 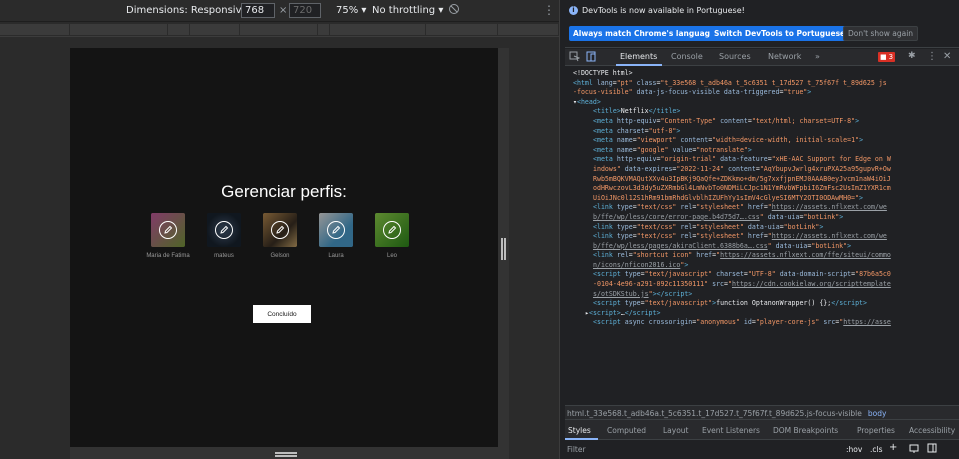 I want to click on throttling-dropdown: No throttling ▾, so click(x=407, y=10).